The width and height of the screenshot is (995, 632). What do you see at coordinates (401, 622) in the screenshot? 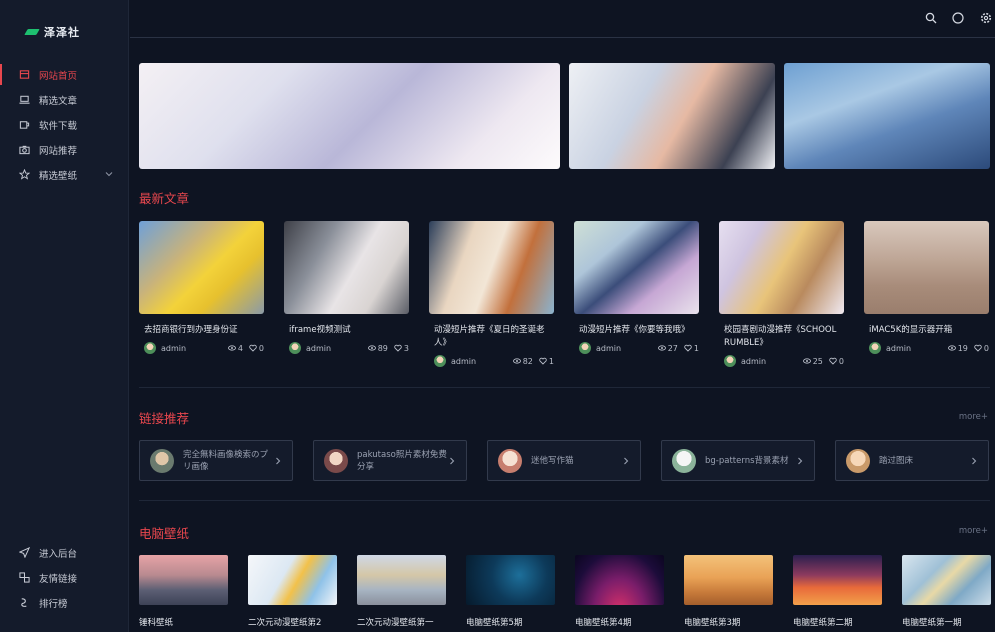
I see `wallpaper-title: 二次元动漫壁纸第一` at bounding box center [401, 622].